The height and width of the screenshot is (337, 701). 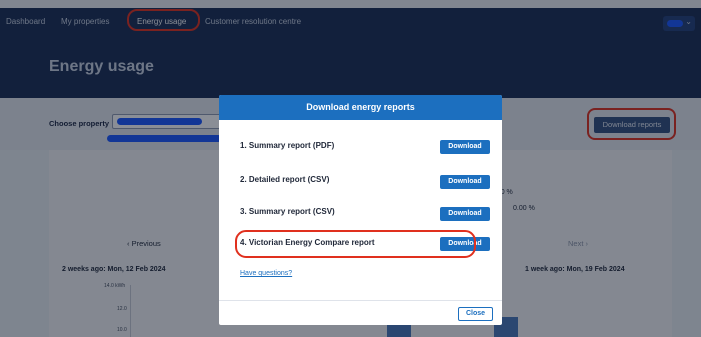 What do you see at coordinates (360, 300) in the screenshot?
I see `dialog-footer-divider` at bounding box center [360, 300].